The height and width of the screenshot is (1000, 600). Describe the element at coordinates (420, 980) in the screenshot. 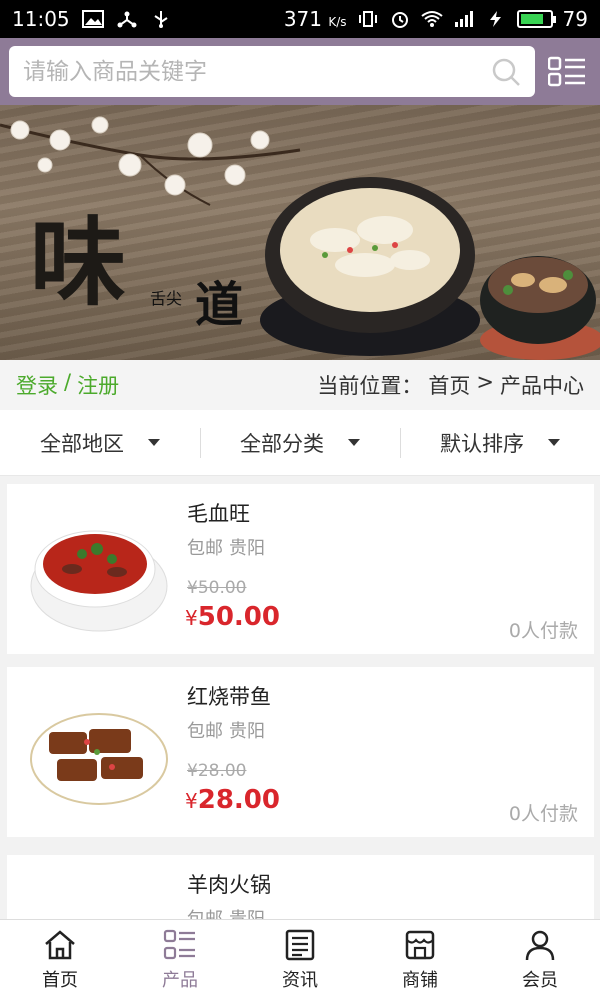

I see `nav-shop-label: 商铺` at that location.